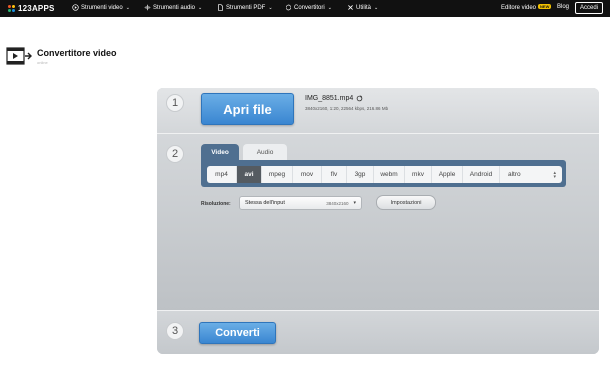 The height and width of the screenshot is (374, 610). What do you see at coordinates (249, 174) in the screenshot?
I see `format-option-avi: avi` at bounding box center [249, 174].